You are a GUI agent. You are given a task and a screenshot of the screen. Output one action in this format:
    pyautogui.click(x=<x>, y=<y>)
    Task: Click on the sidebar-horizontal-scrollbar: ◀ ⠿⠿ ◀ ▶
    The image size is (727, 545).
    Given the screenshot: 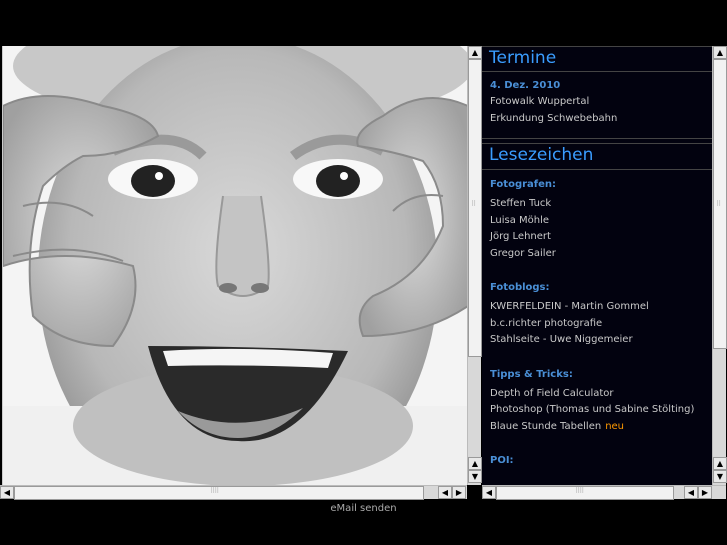 What is the action you would take?
    pyautogui.click(x=604, y=492)
    